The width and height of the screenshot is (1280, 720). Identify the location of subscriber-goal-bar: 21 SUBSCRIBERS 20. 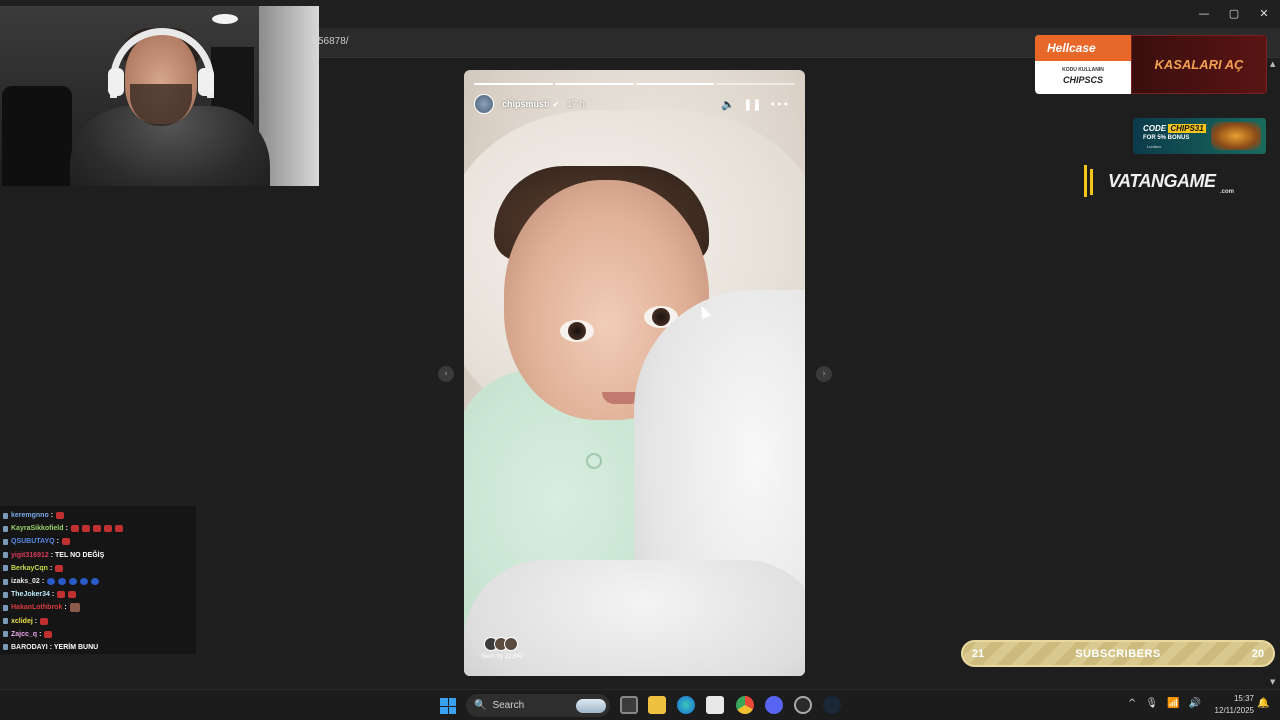
(1118, 653).